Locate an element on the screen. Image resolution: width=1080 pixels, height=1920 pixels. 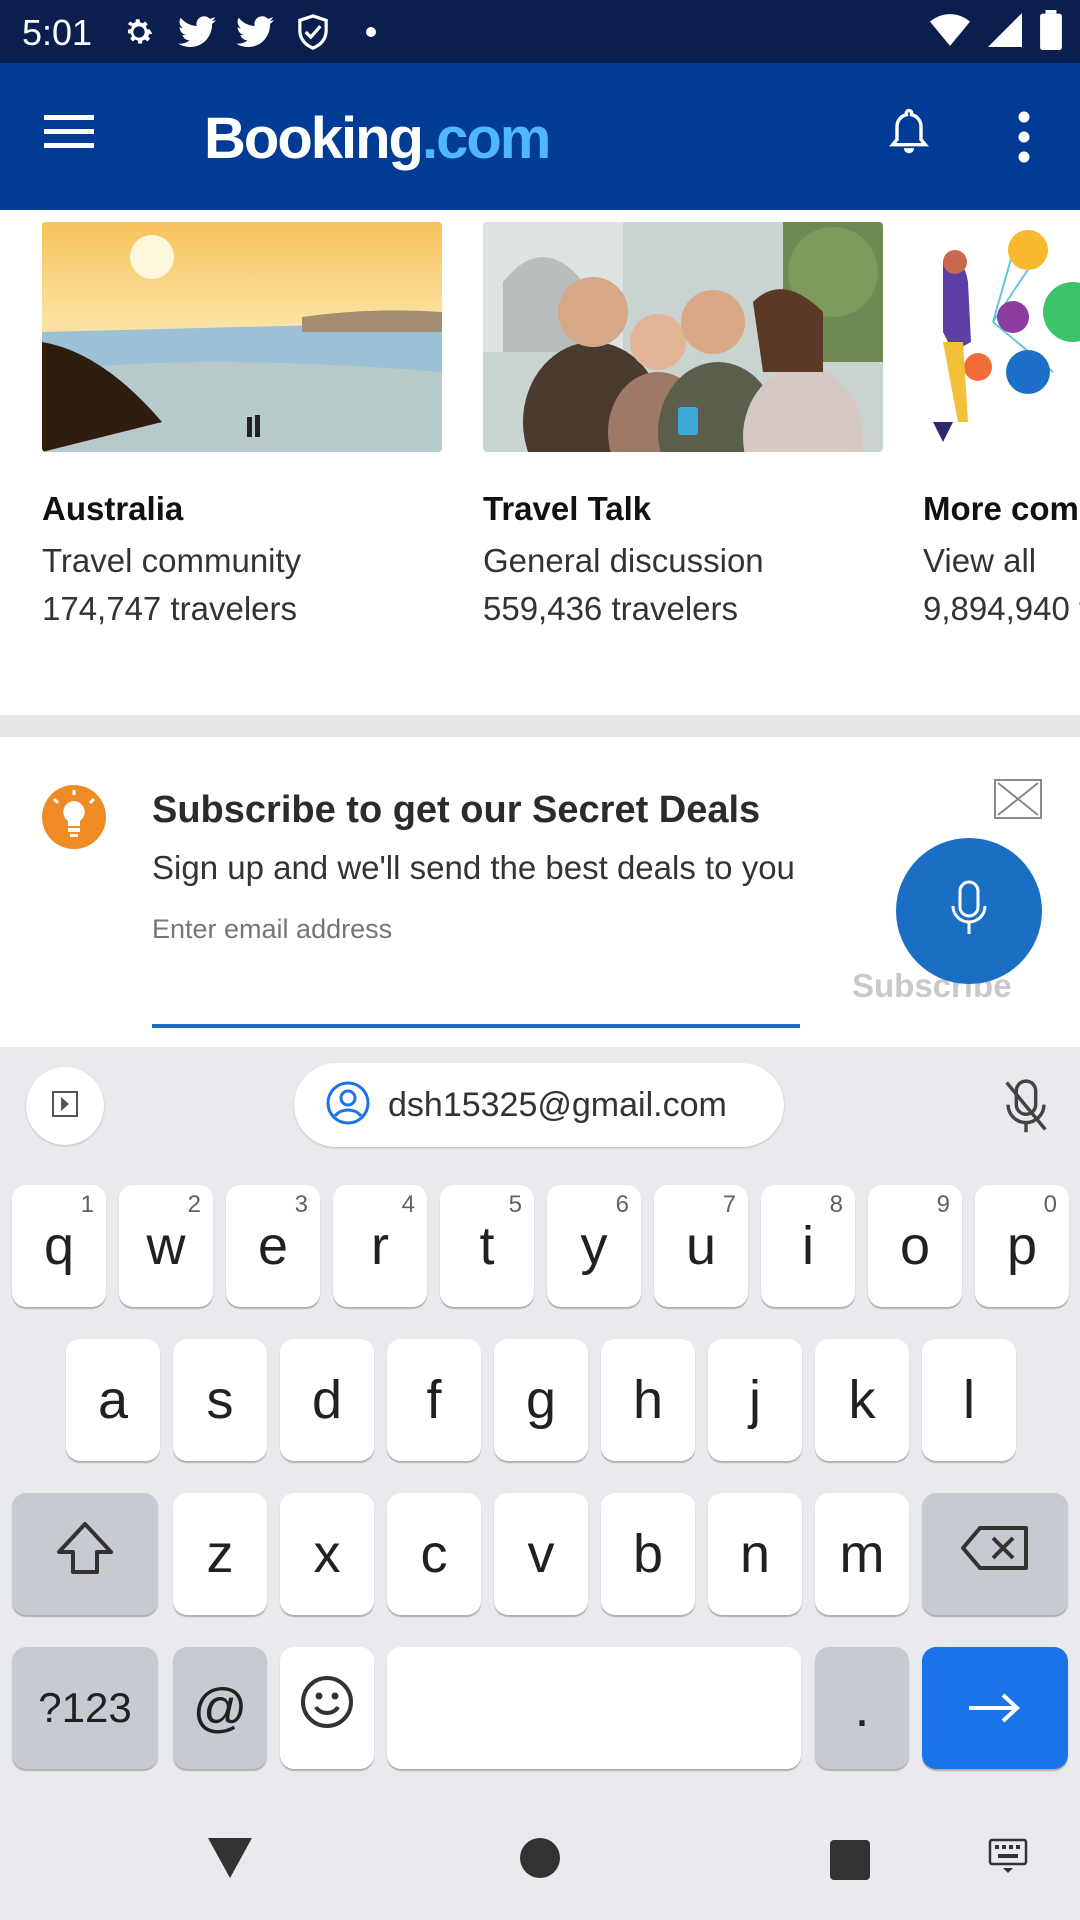
key-label: s is located at coordinates (220, 1400).